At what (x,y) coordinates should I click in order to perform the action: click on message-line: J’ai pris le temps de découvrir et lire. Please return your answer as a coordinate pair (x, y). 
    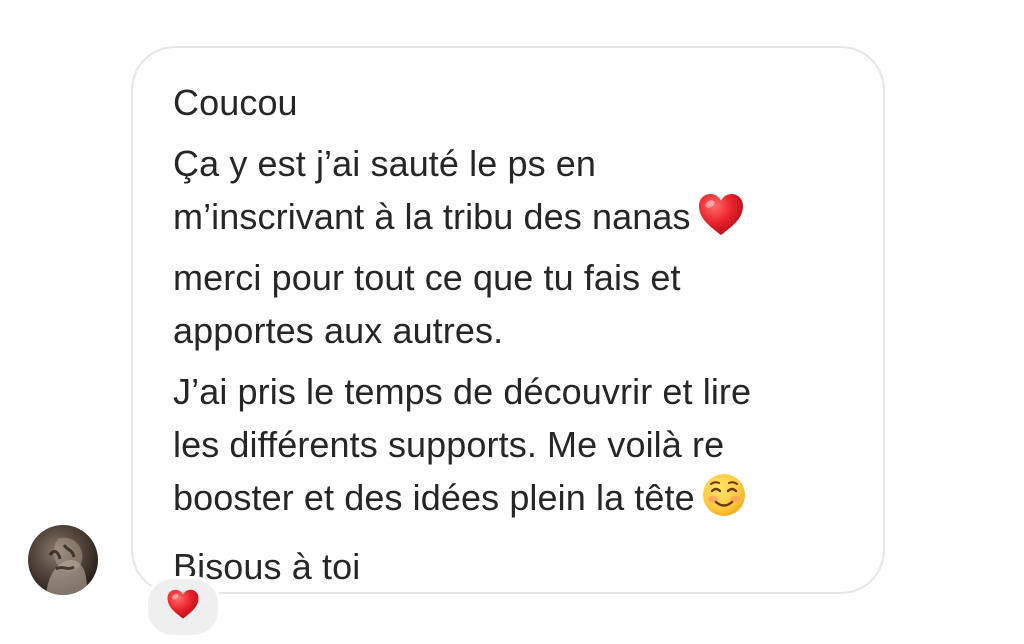
    Looking at the image, I should click on (462, 391).